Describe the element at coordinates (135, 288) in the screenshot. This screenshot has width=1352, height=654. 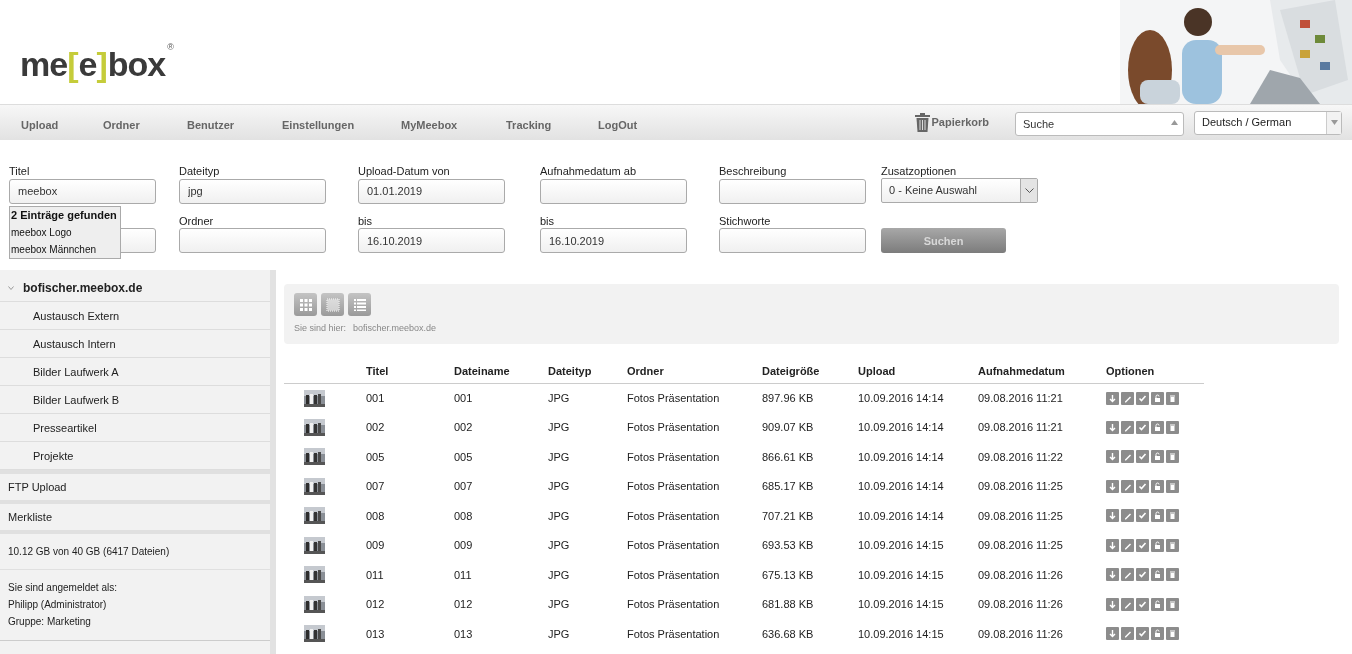
I see `tree-root: bofischer.meebox.de` at that location.